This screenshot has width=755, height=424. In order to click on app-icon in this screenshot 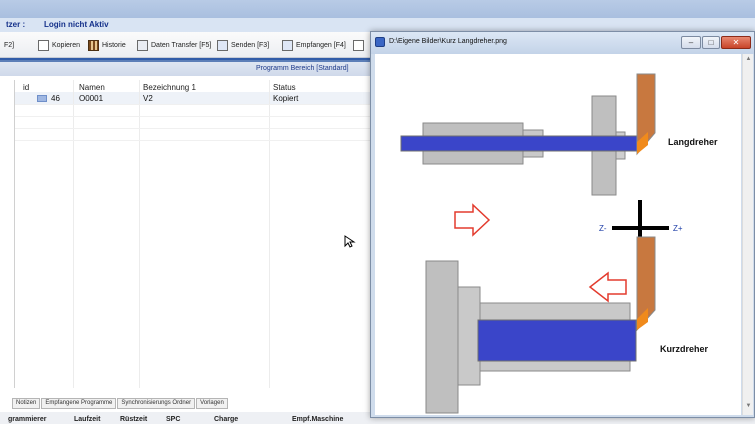, I will do `click(380, 42)`.